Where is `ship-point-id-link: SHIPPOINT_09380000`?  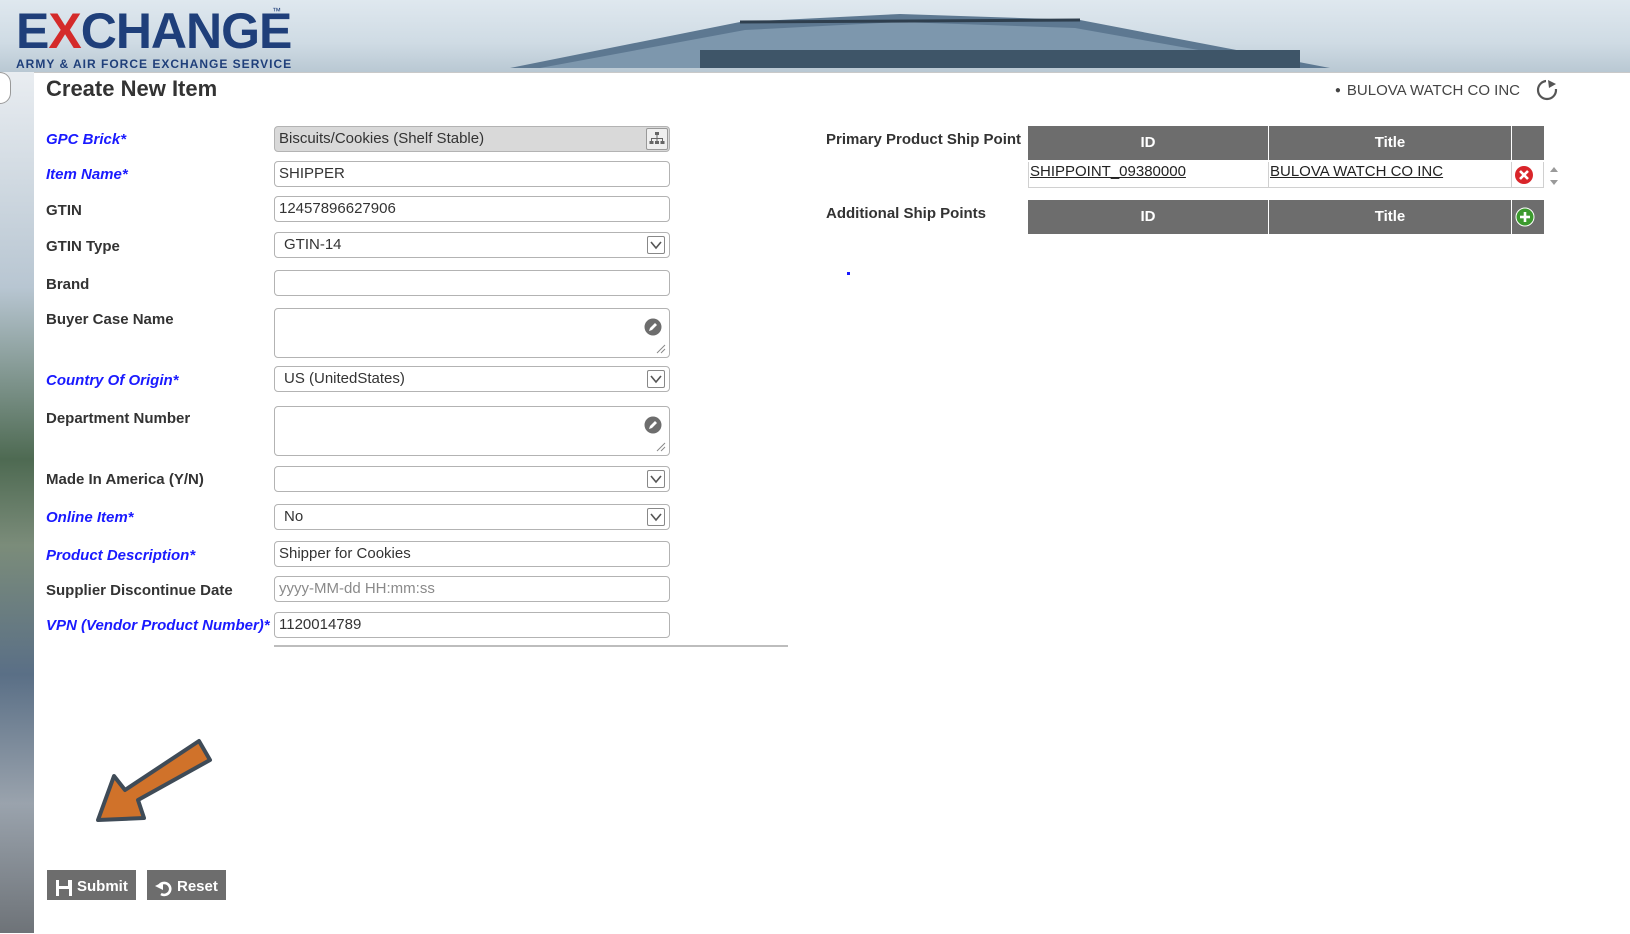
ship-point-id-link: SHIPPOINT_09380000 is located at coordinates (1108, 171).